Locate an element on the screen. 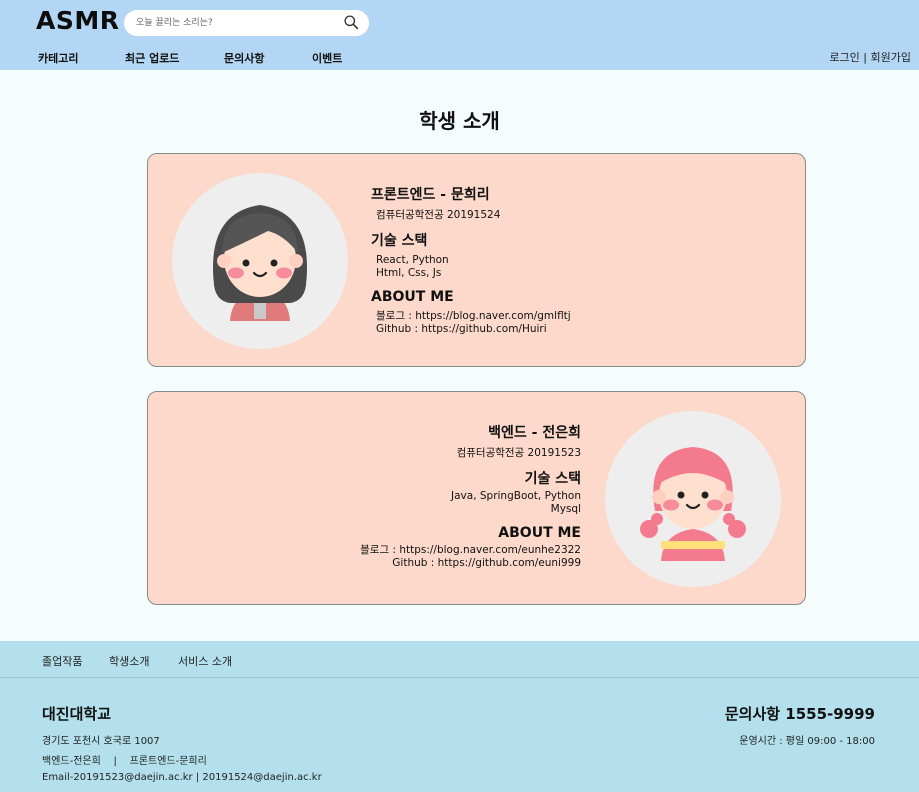 Image resolution: width=919 pixels, height=792 pixels. logo: ASMR is located at coordinates (77, 20).